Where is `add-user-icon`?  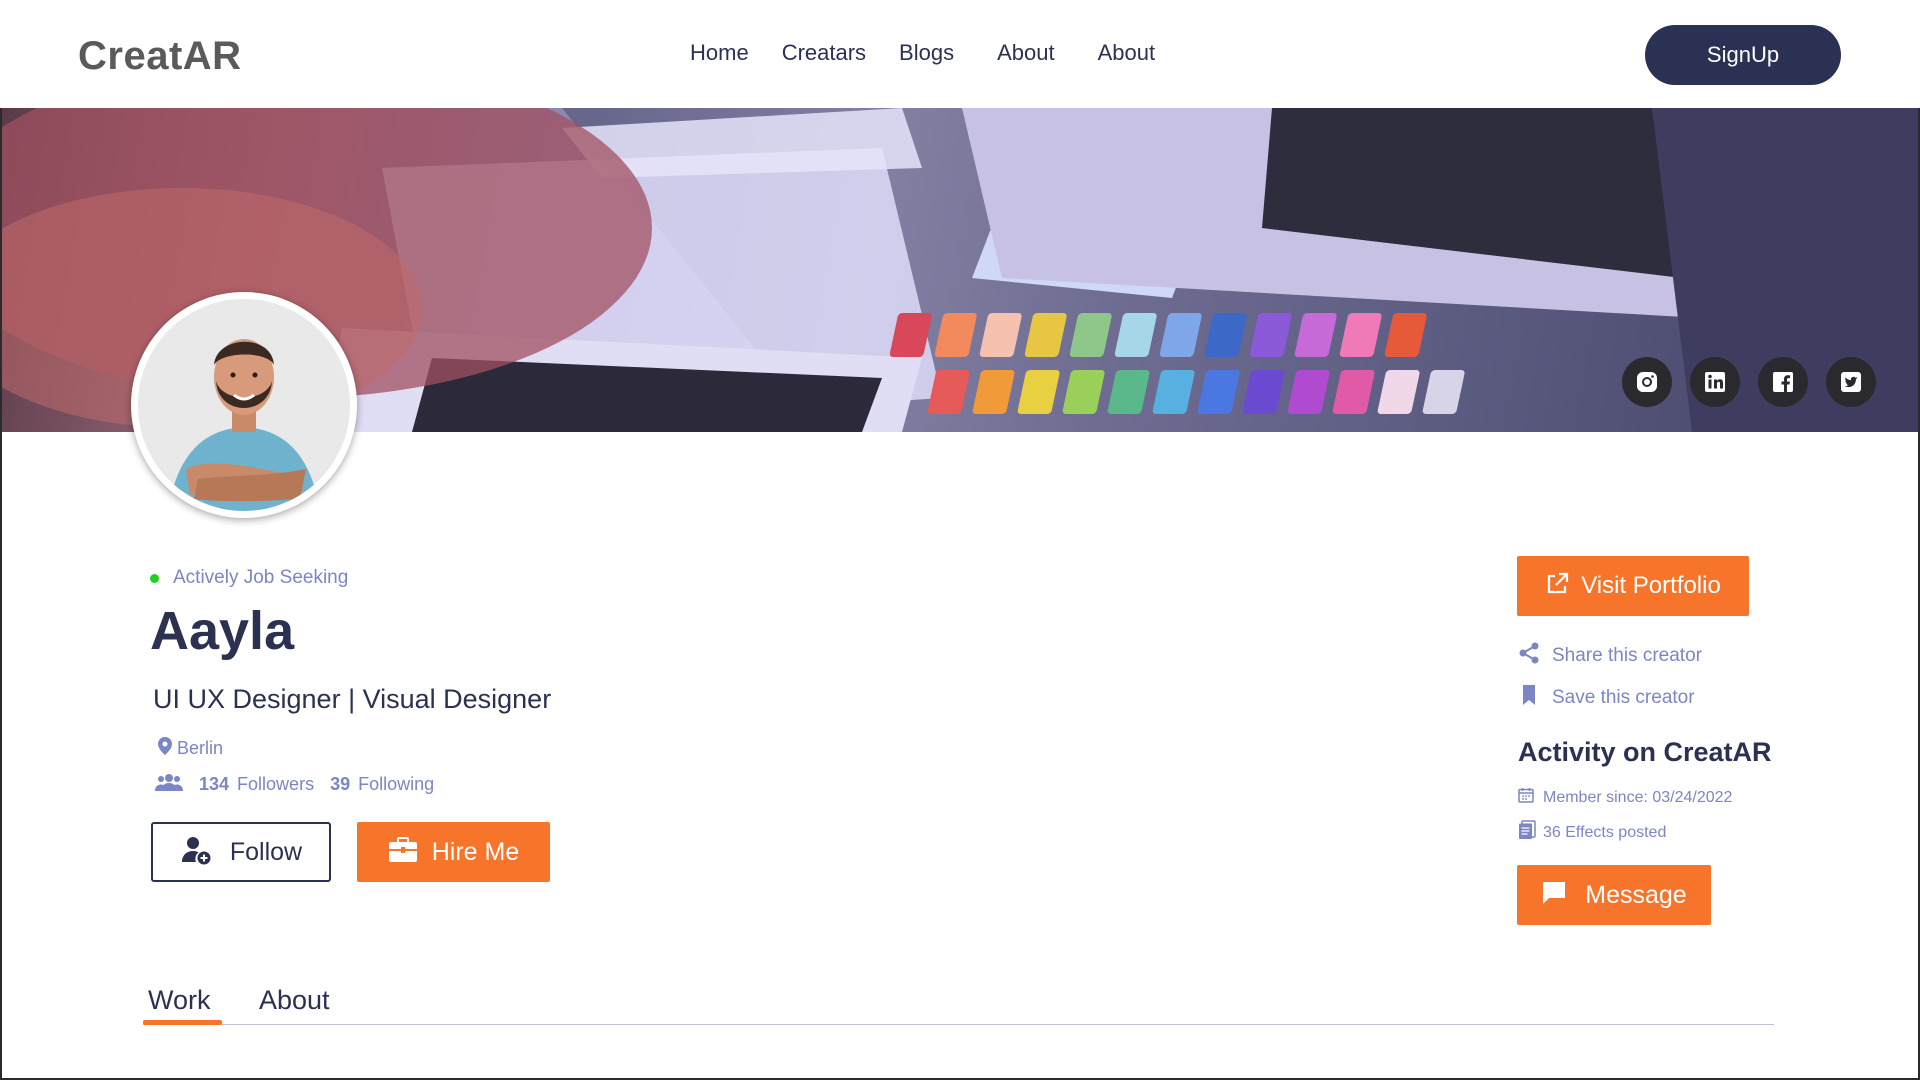
add-user-icon is located at coordinates (196, 852).